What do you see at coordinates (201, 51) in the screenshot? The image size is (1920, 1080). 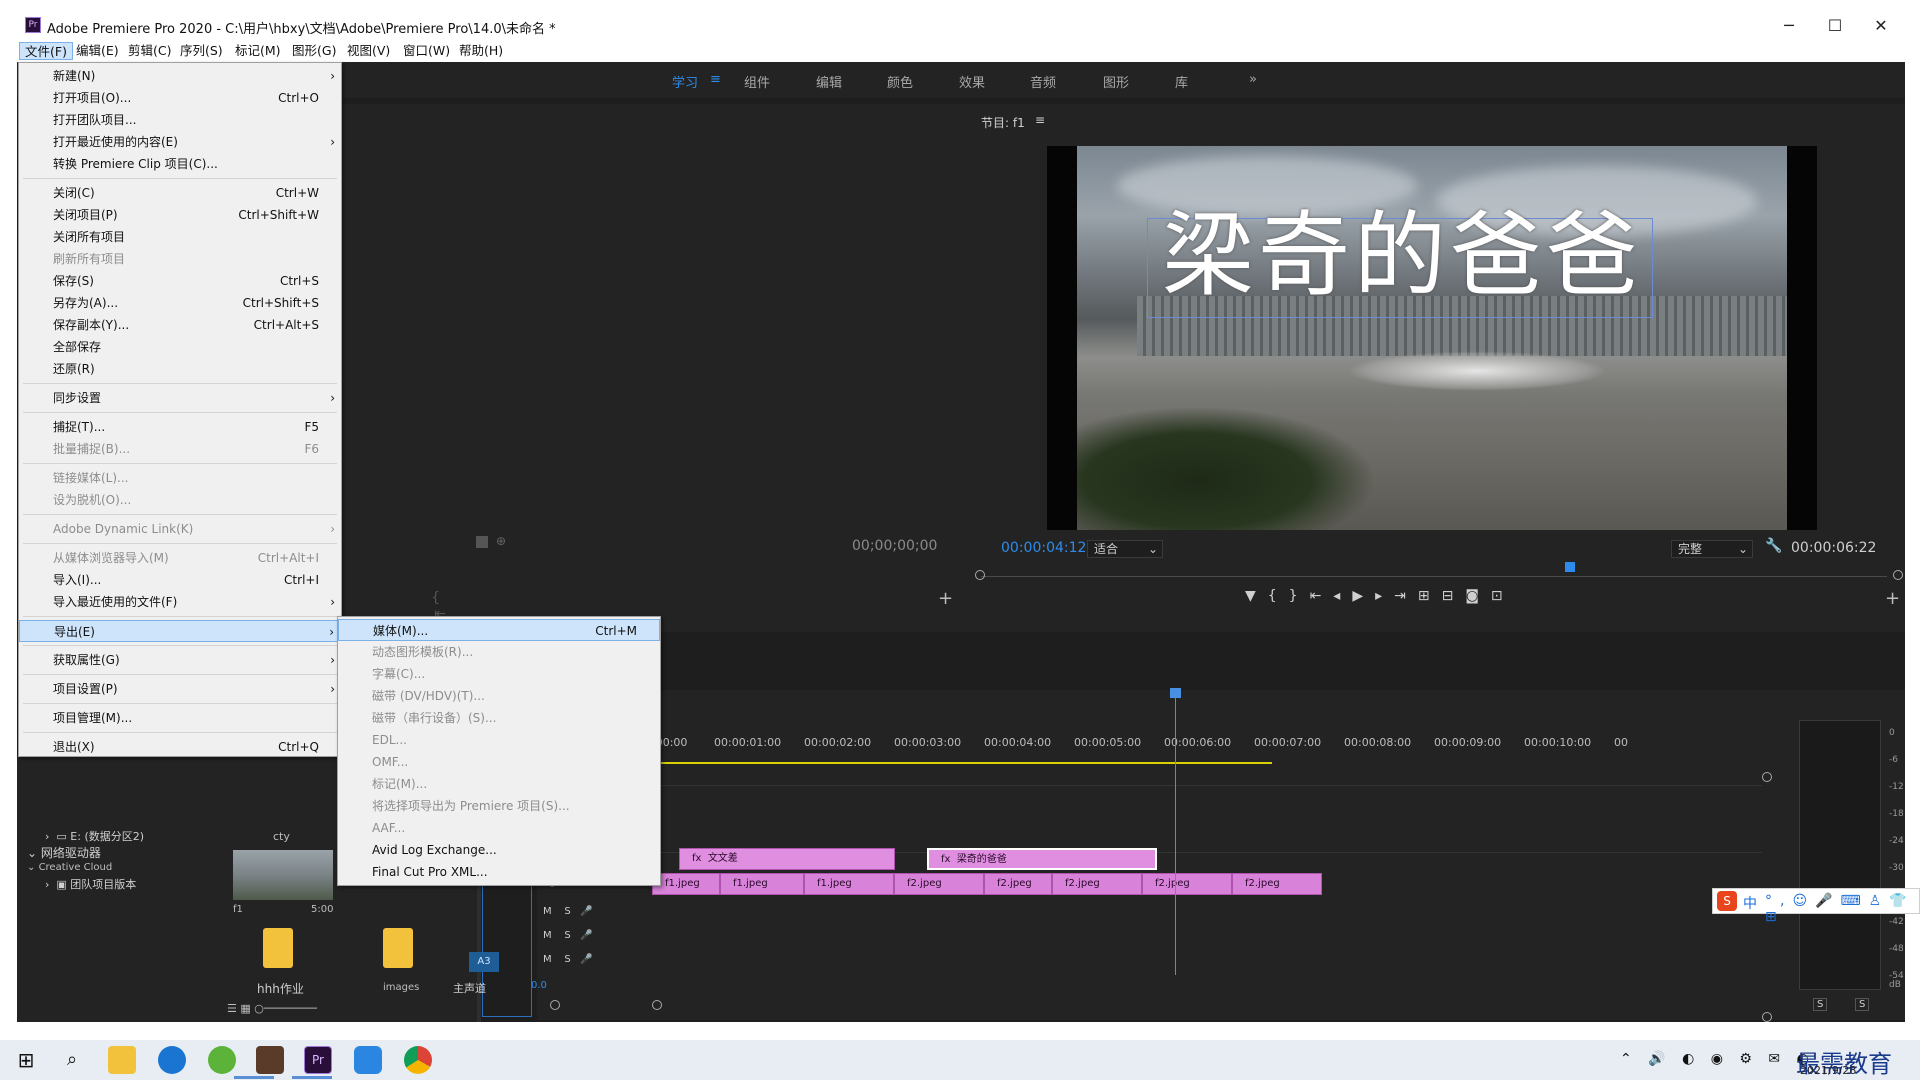 I see `menu-sequence: 序列(S)` at bounding box center [201, 51].